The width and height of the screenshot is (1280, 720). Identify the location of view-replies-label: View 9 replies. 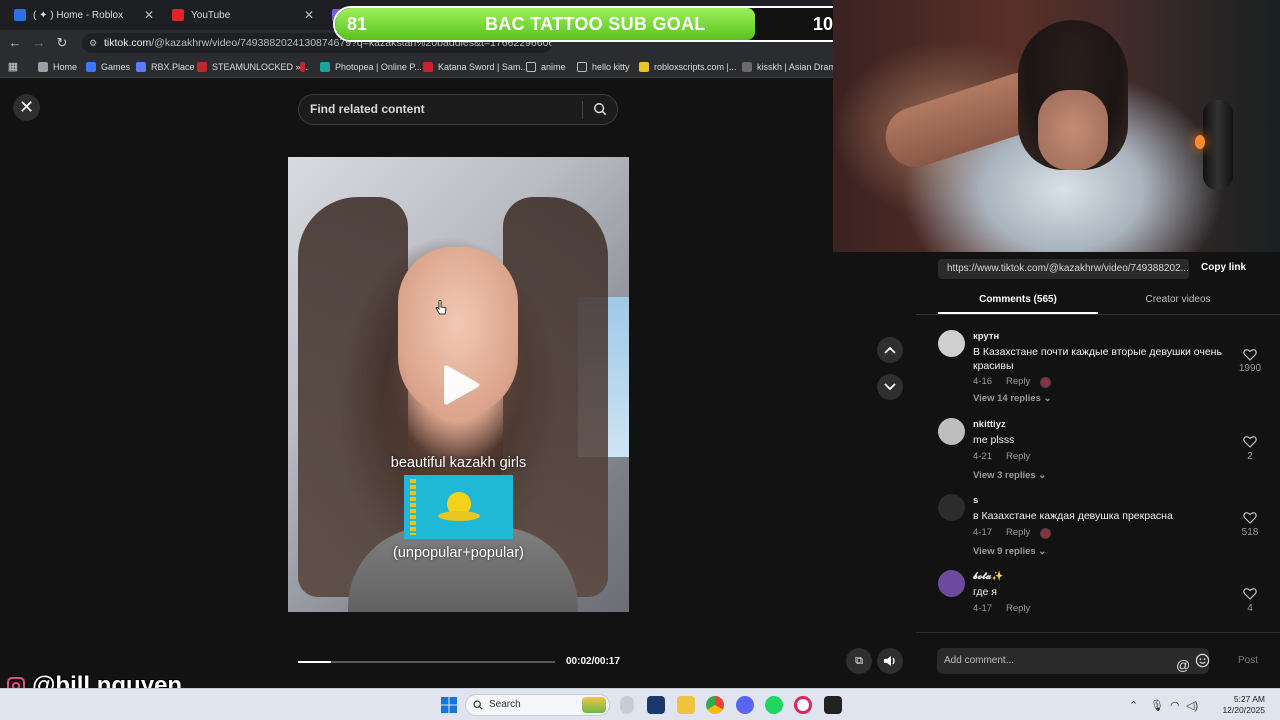
(1004, 551).